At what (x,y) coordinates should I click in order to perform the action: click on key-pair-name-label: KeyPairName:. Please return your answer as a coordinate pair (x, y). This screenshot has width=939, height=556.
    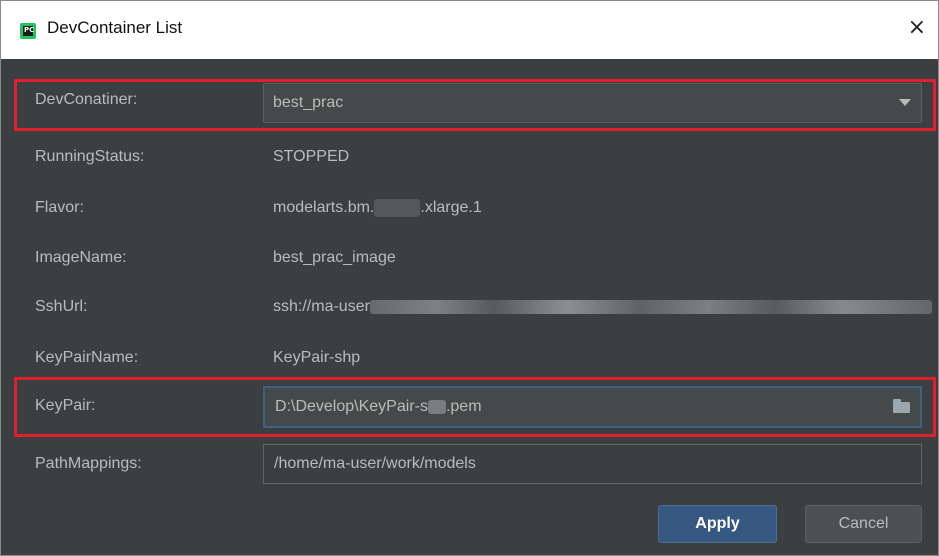
    Looking at the image, I should click on (87, 357).